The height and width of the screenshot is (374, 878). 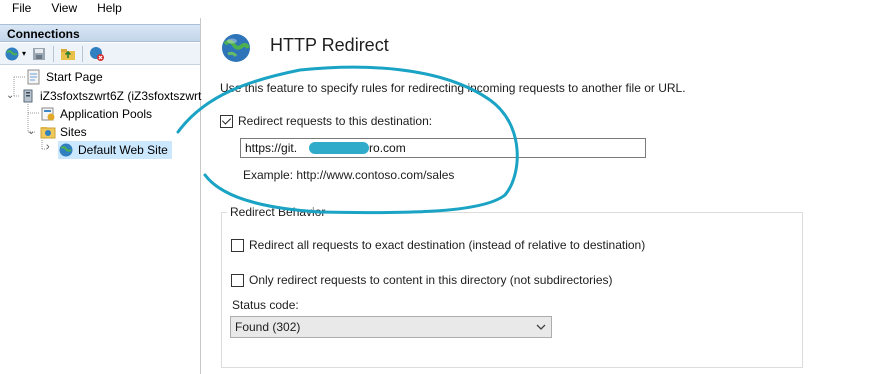 What do you see at coordinates (100, 33) in the screenshot?
I see `connections-header: Connections` at bounding box center [100, 33].